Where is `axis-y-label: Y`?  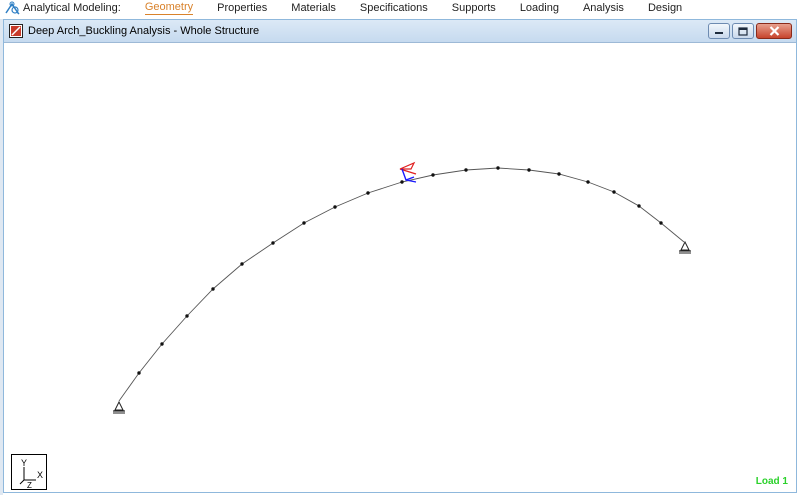 axis-y-label: Y is located at coordinates (24, 463).